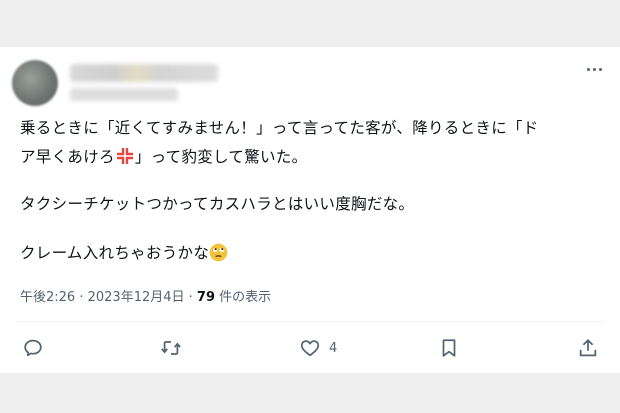 This screenshot has width=620, height=413. What do you see at coordinates (310, 321) in the screenshot?
I see `divider` at bounding box center [310, 321].